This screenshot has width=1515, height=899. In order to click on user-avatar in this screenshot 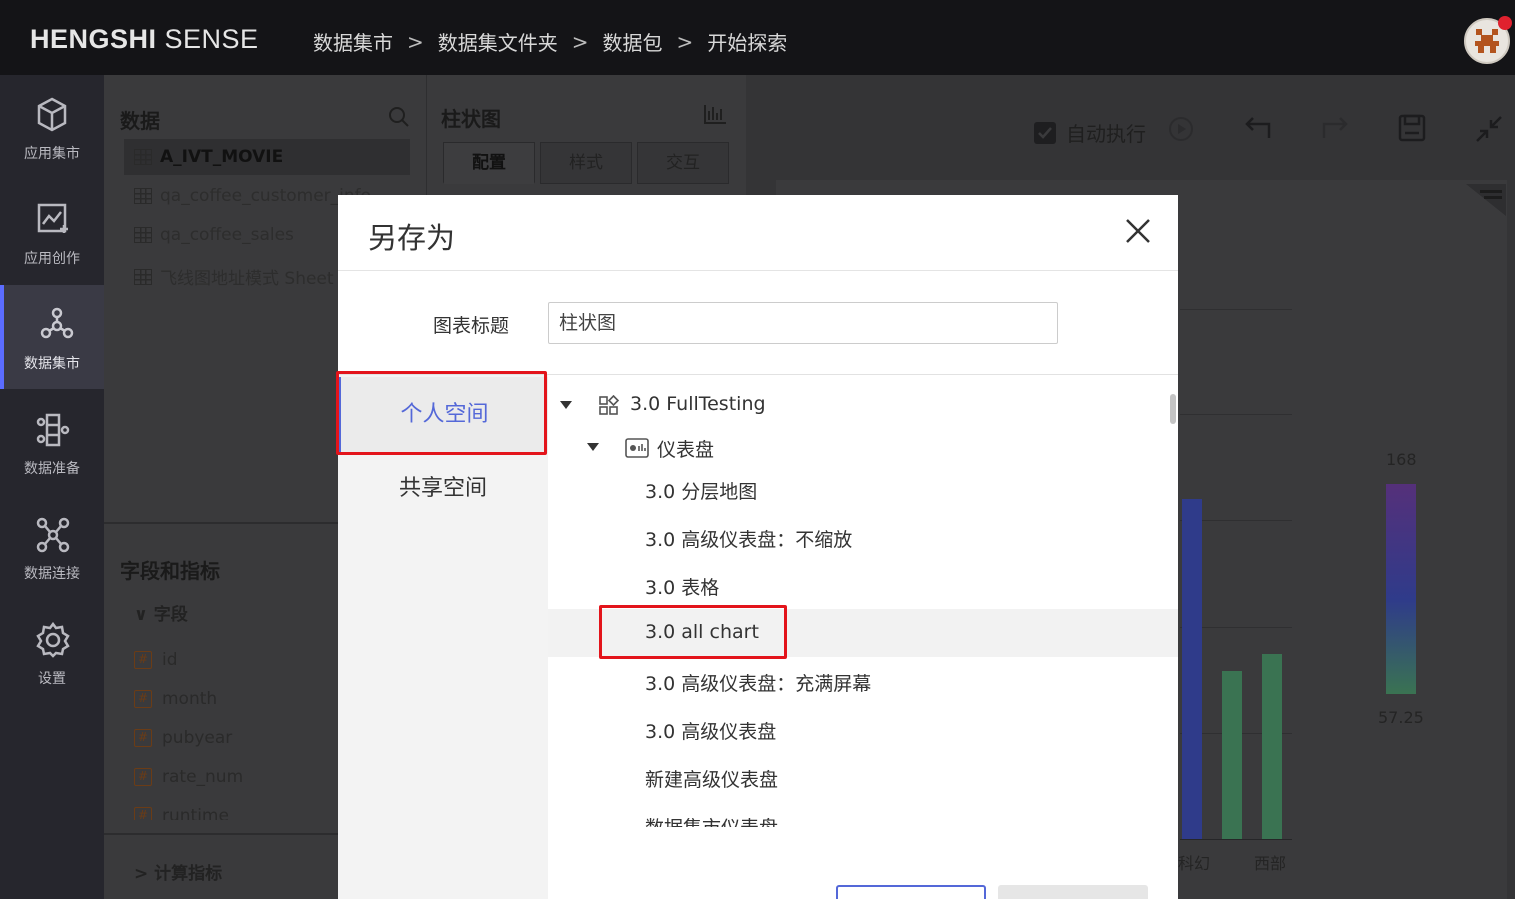, I will do `click(1488, 40)`.